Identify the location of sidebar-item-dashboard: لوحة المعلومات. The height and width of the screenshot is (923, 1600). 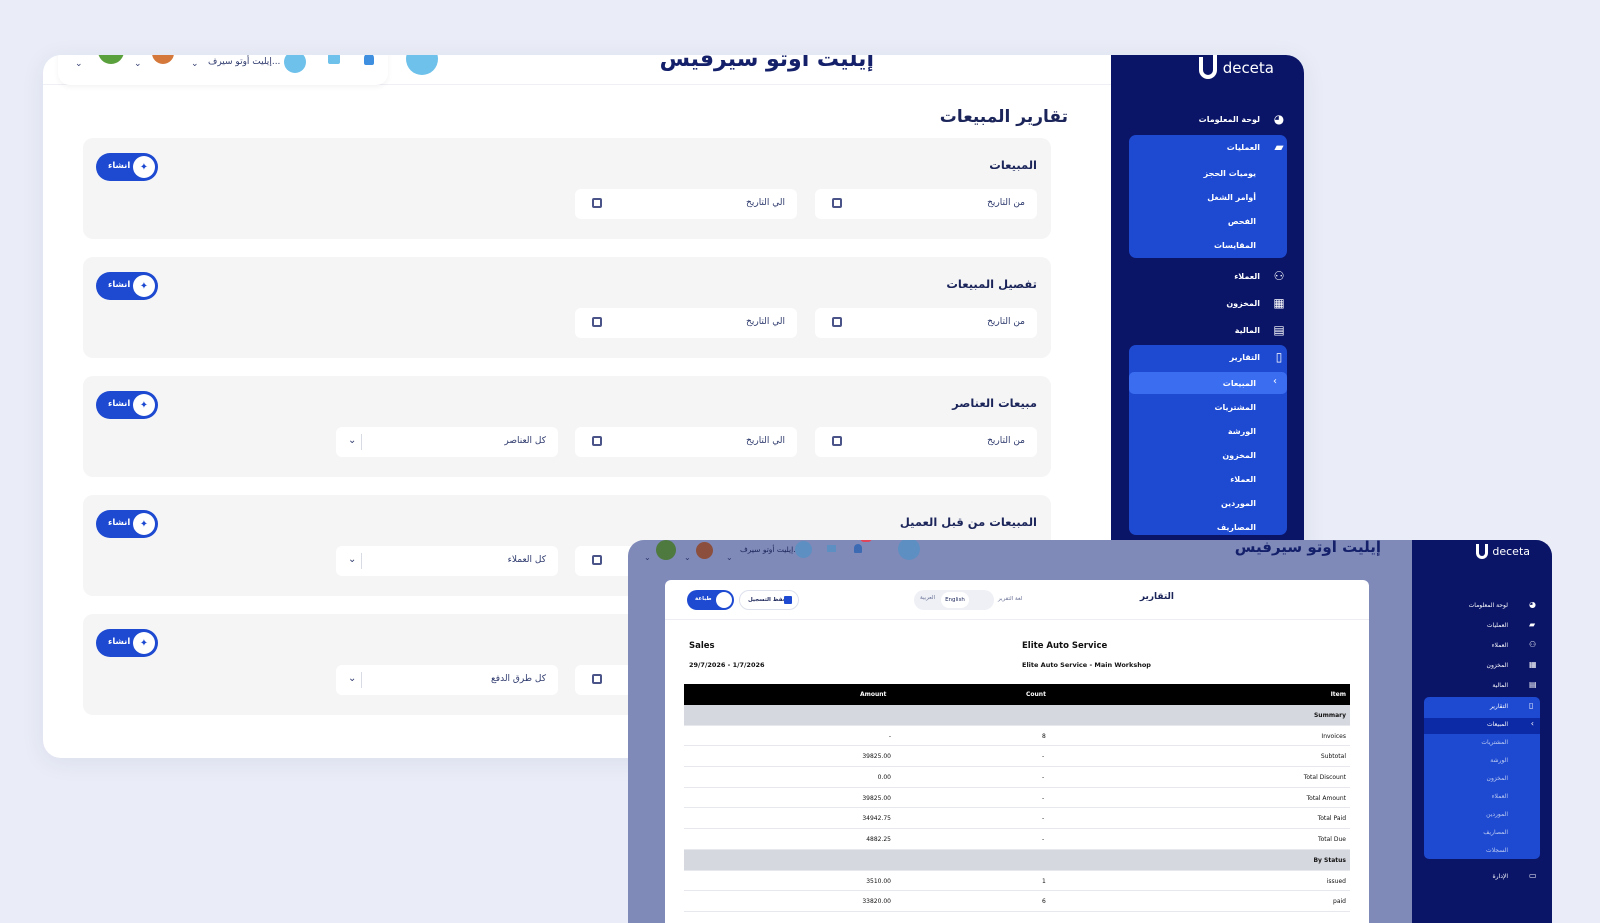
(1488, 605).